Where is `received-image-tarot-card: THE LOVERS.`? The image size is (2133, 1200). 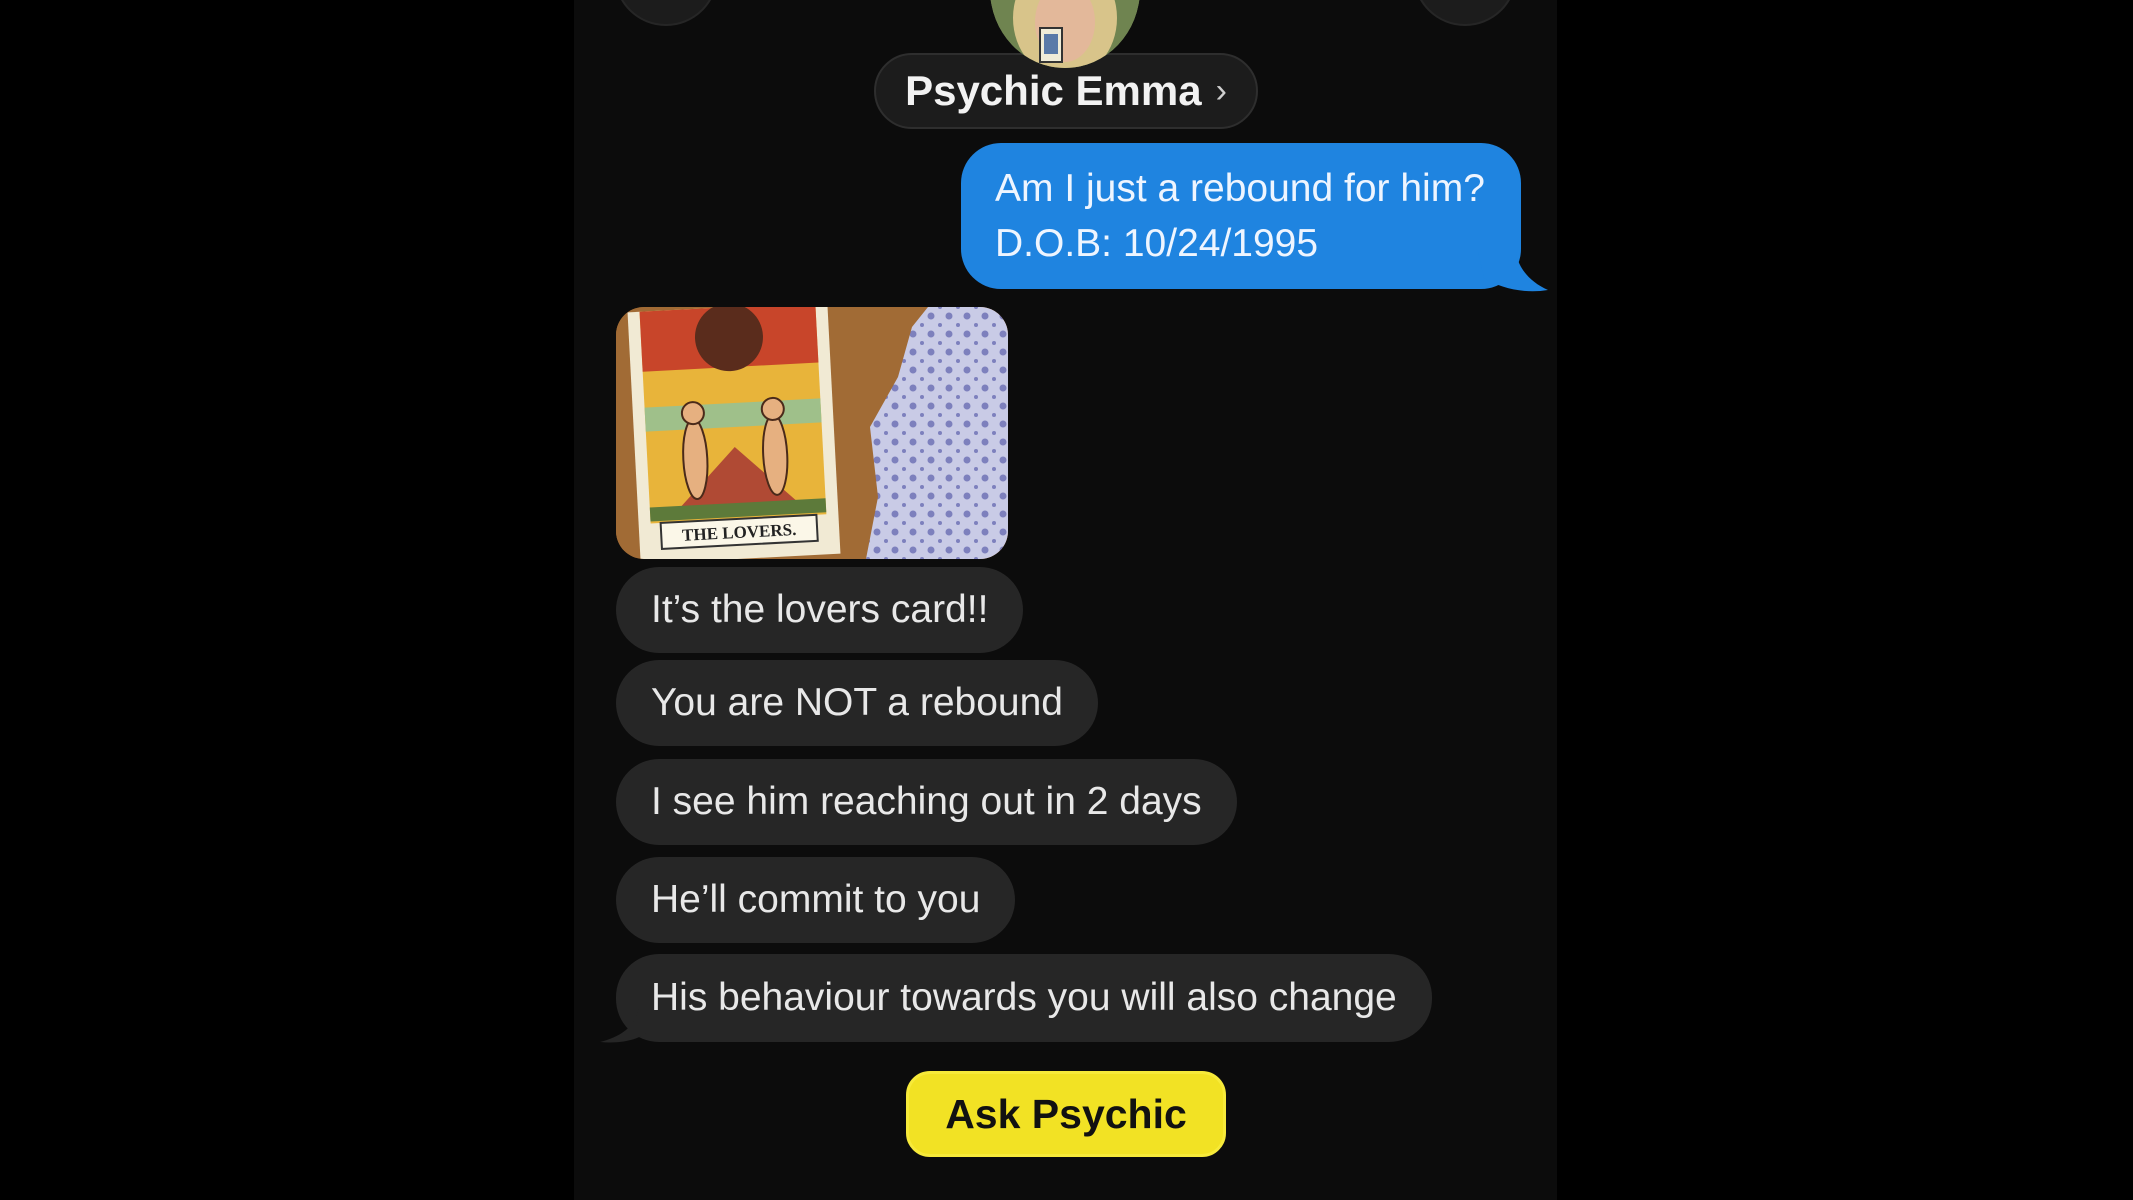
received-image-tarot-card: THE LOVERS. is located at coordinates (812, 433).